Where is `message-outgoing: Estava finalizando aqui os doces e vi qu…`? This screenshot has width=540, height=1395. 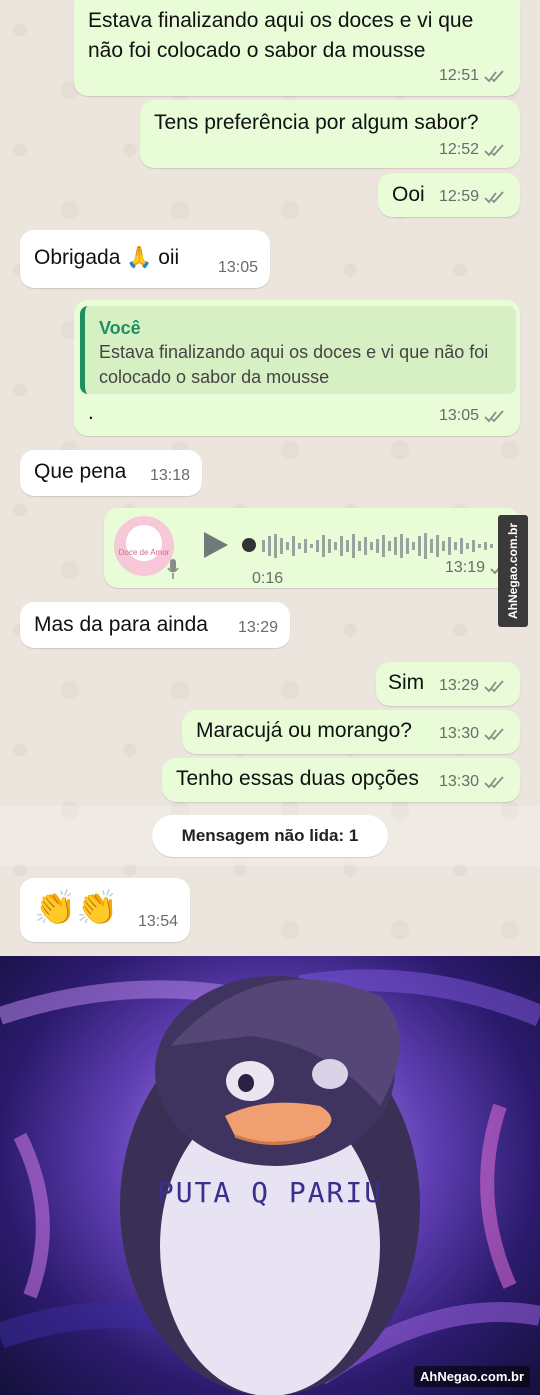 message-outgoing: Estava finalizando aqui os doces e vi qu… is located at coordinates (297, 48).